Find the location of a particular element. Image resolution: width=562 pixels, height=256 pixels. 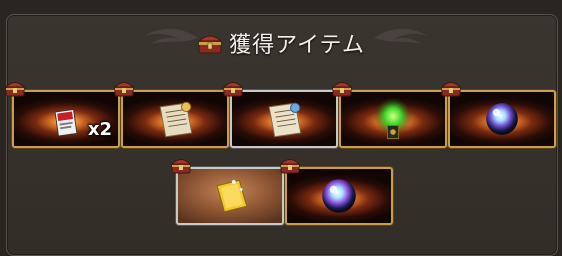

gold-bar-icon is located at coordinates (232, 196).